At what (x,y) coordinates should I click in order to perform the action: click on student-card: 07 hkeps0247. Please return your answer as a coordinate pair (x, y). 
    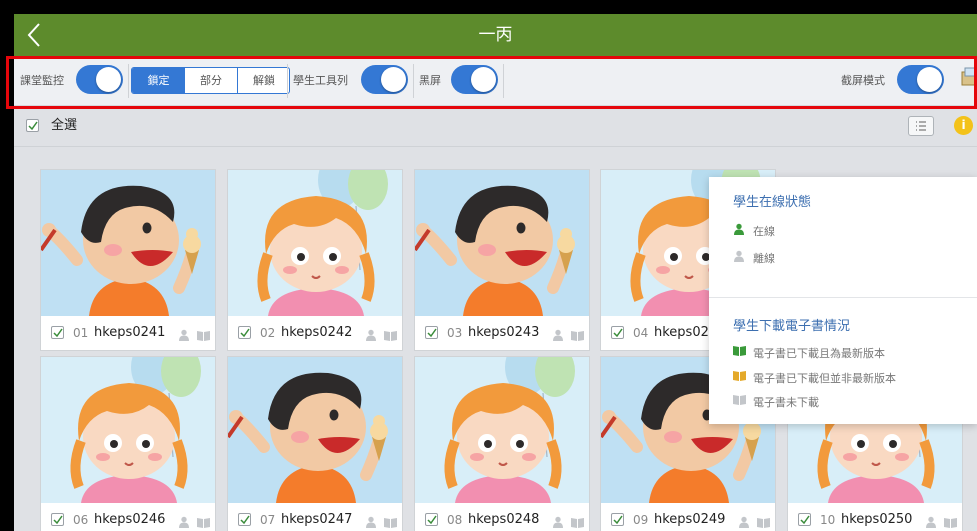
    Looking at the image, I should click on (315, 443).